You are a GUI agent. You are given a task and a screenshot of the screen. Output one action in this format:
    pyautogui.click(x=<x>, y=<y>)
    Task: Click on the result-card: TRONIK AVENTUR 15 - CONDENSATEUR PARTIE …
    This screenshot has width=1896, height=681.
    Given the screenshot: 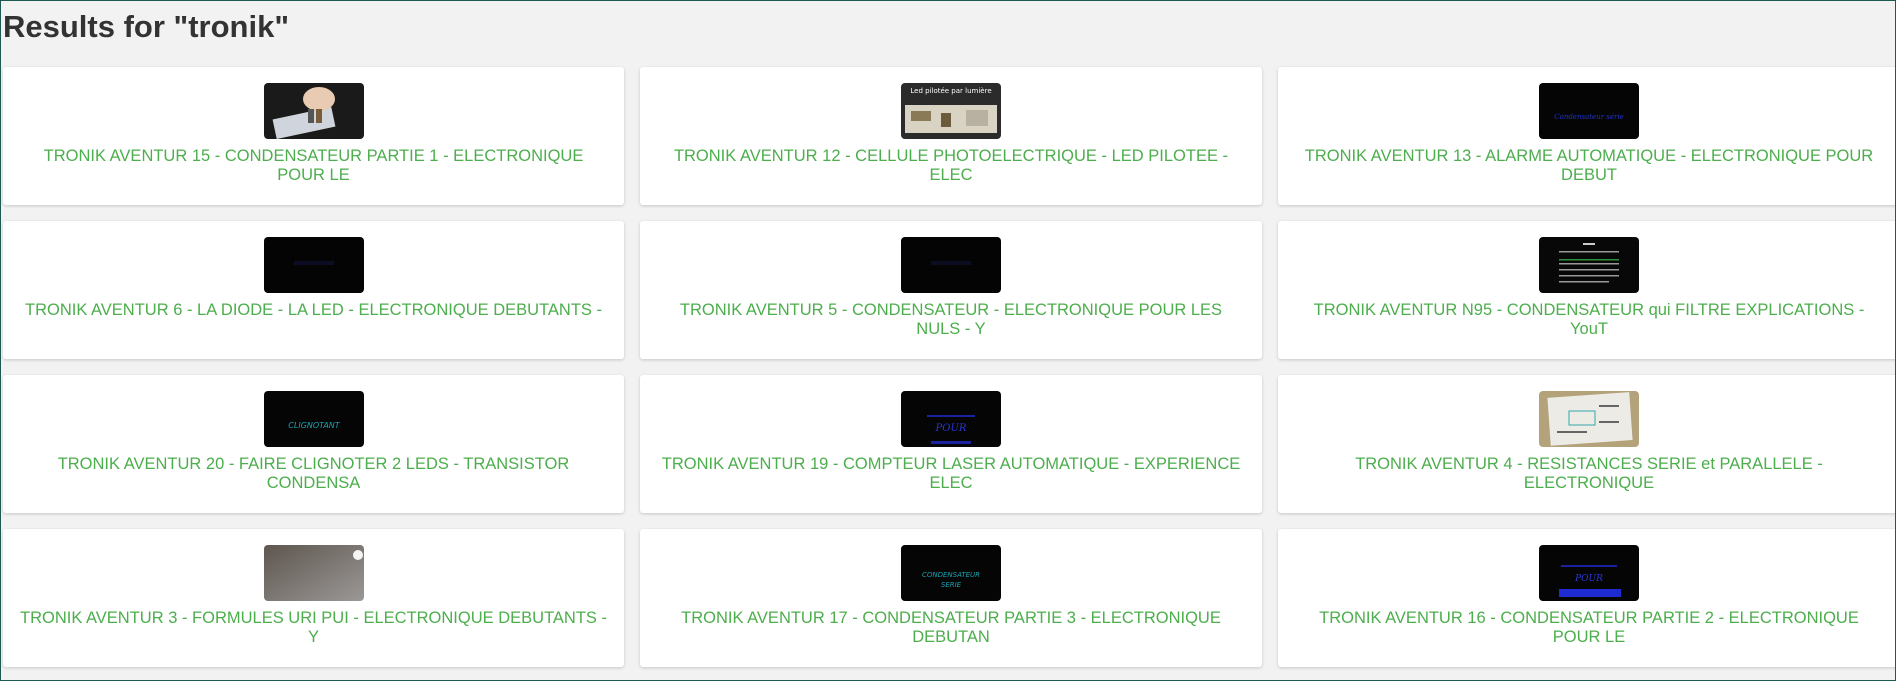 What is the action you would take?
    pyautogui.click(x=313, y=136)
    